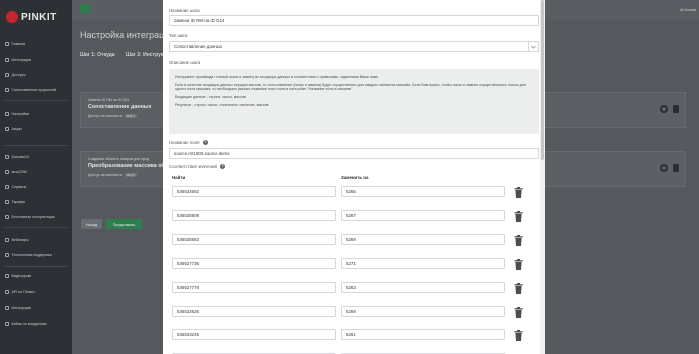 This screenshot has height=354, width=699. Describe the element at coordinates (423, 335) in the screenshot. I see `replace-value-input: 5261` at that location.